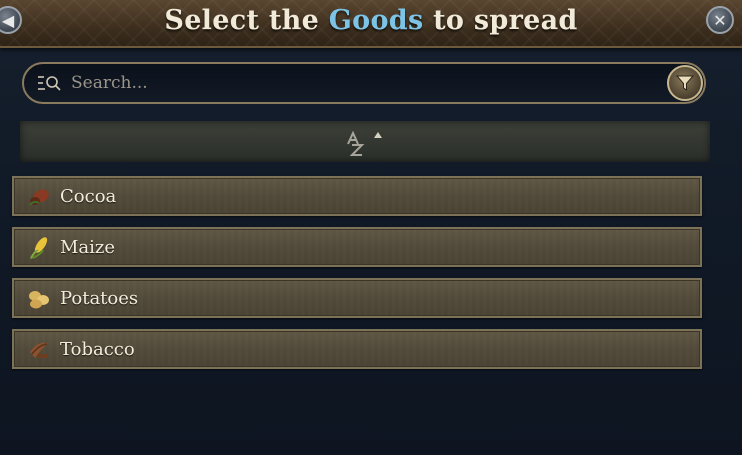  Describe the element at coordinates (99, 298) in the screenshot. I see `goods-label: Potatoes` at that location.